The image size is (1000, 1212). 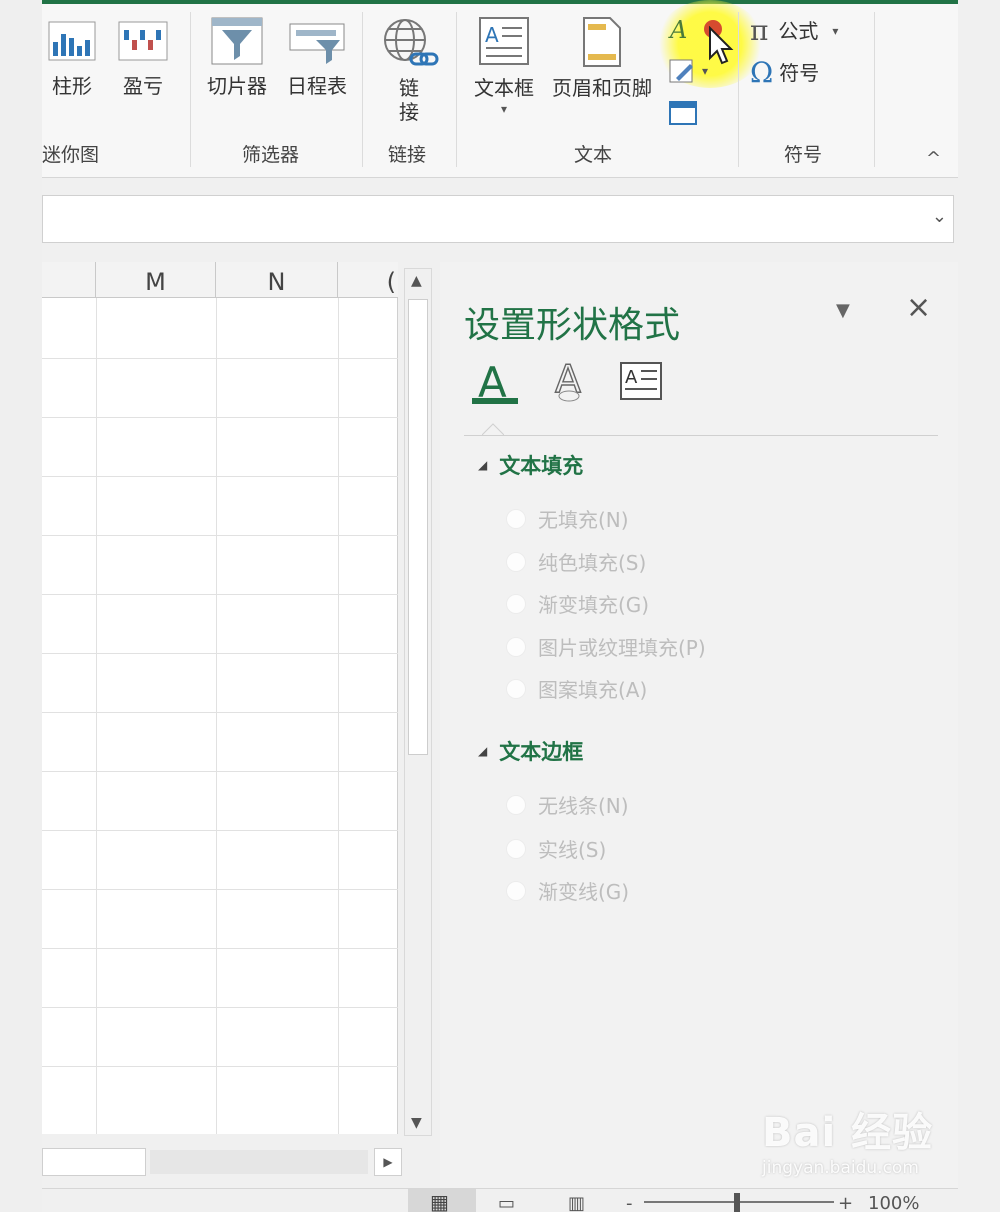 I want to click on option-label: 无线条(N), so click(x=583, y=806).